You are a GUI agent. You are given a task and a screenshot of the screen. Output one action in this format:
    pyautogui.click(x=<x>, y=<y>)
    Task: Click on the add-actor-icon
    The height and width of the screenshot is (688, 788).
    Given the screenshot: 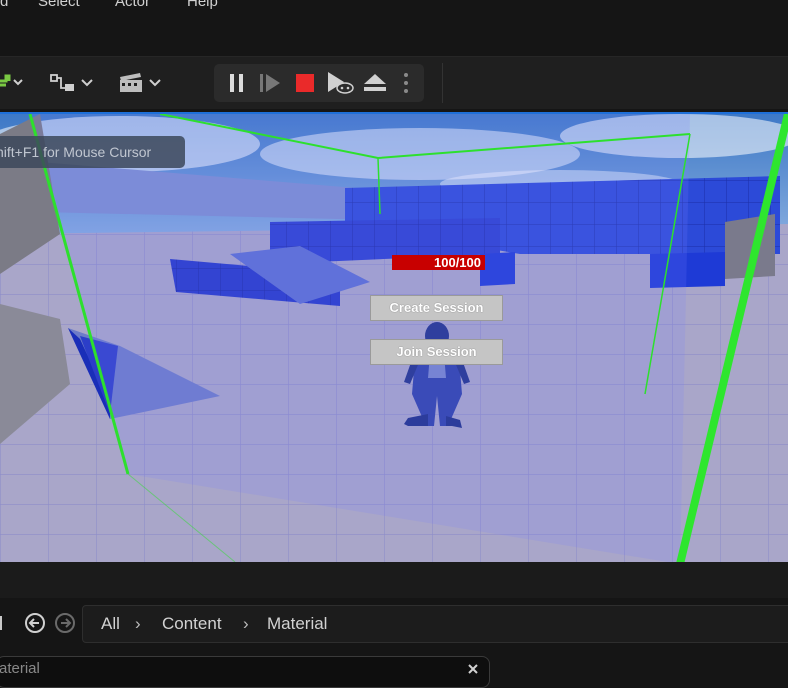 What is the action you would take?
    pyautogui.click(x=11, y=80)
    